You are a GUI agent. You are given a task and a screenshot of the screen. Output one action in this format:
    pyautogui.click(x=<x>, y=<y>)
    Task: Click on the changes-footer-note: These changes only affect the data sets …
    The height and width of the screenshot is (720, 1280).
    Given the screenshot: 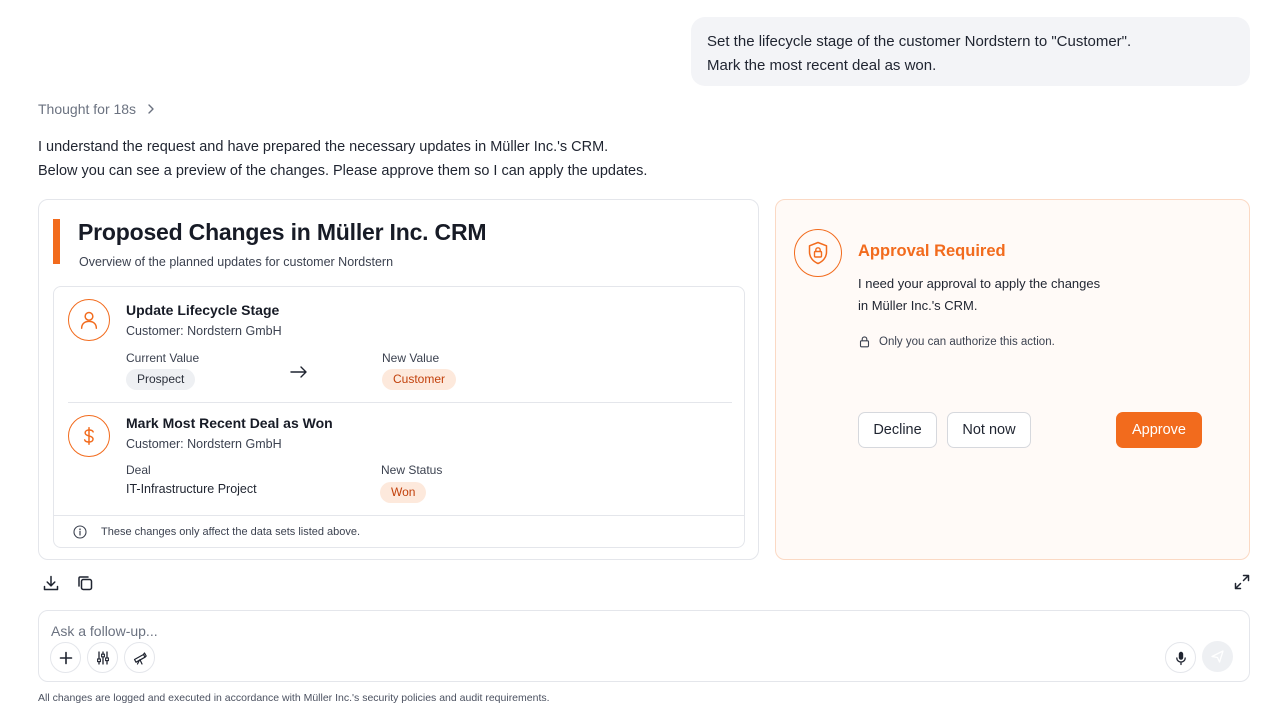 What is the action you would take?
    pyautogui.click(x=399, y=531)
    